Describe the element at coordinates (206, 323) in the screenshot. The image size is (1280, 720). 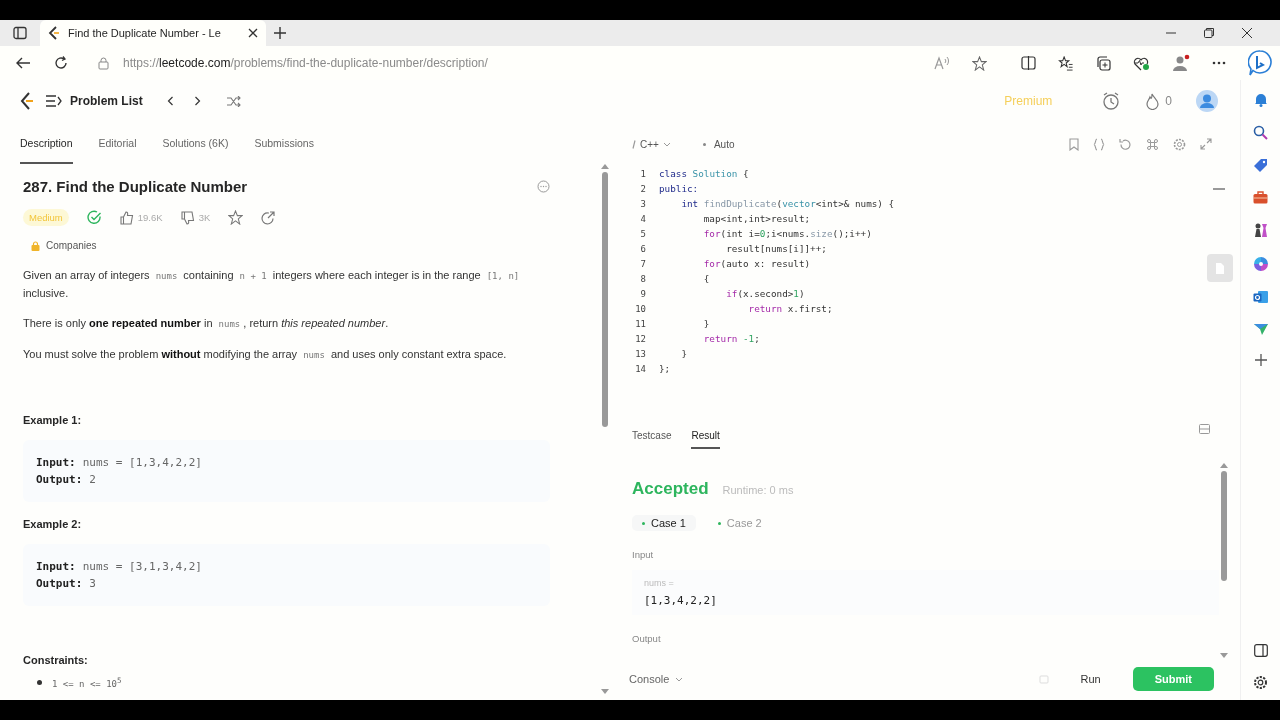
I see `description-paragraph: There is only one repeated number in nums , return this repeated number.` at that location.